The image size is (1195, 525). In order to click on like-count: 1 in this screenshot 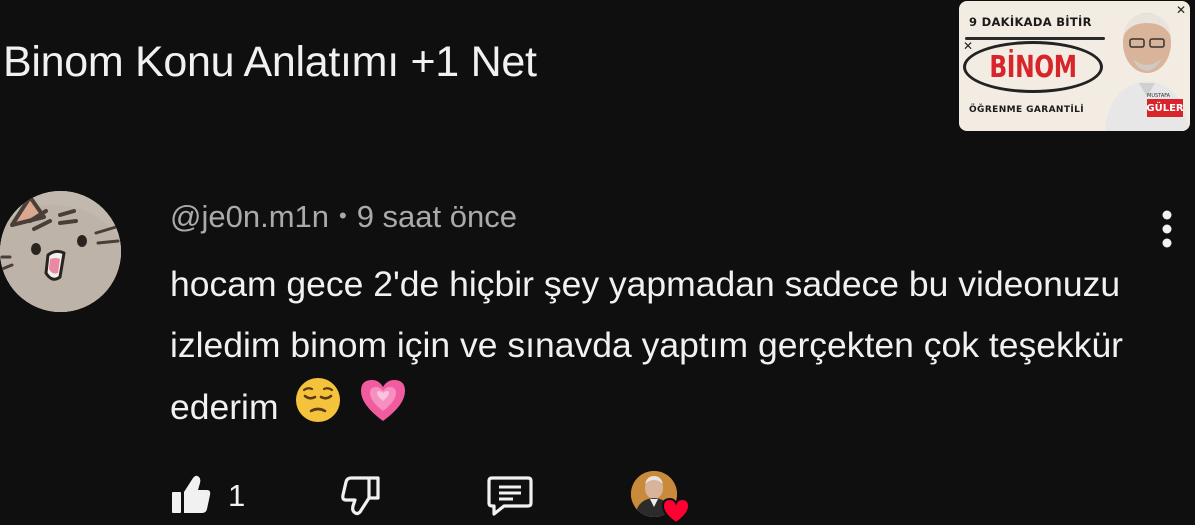, I will do `click(237, 495)`.